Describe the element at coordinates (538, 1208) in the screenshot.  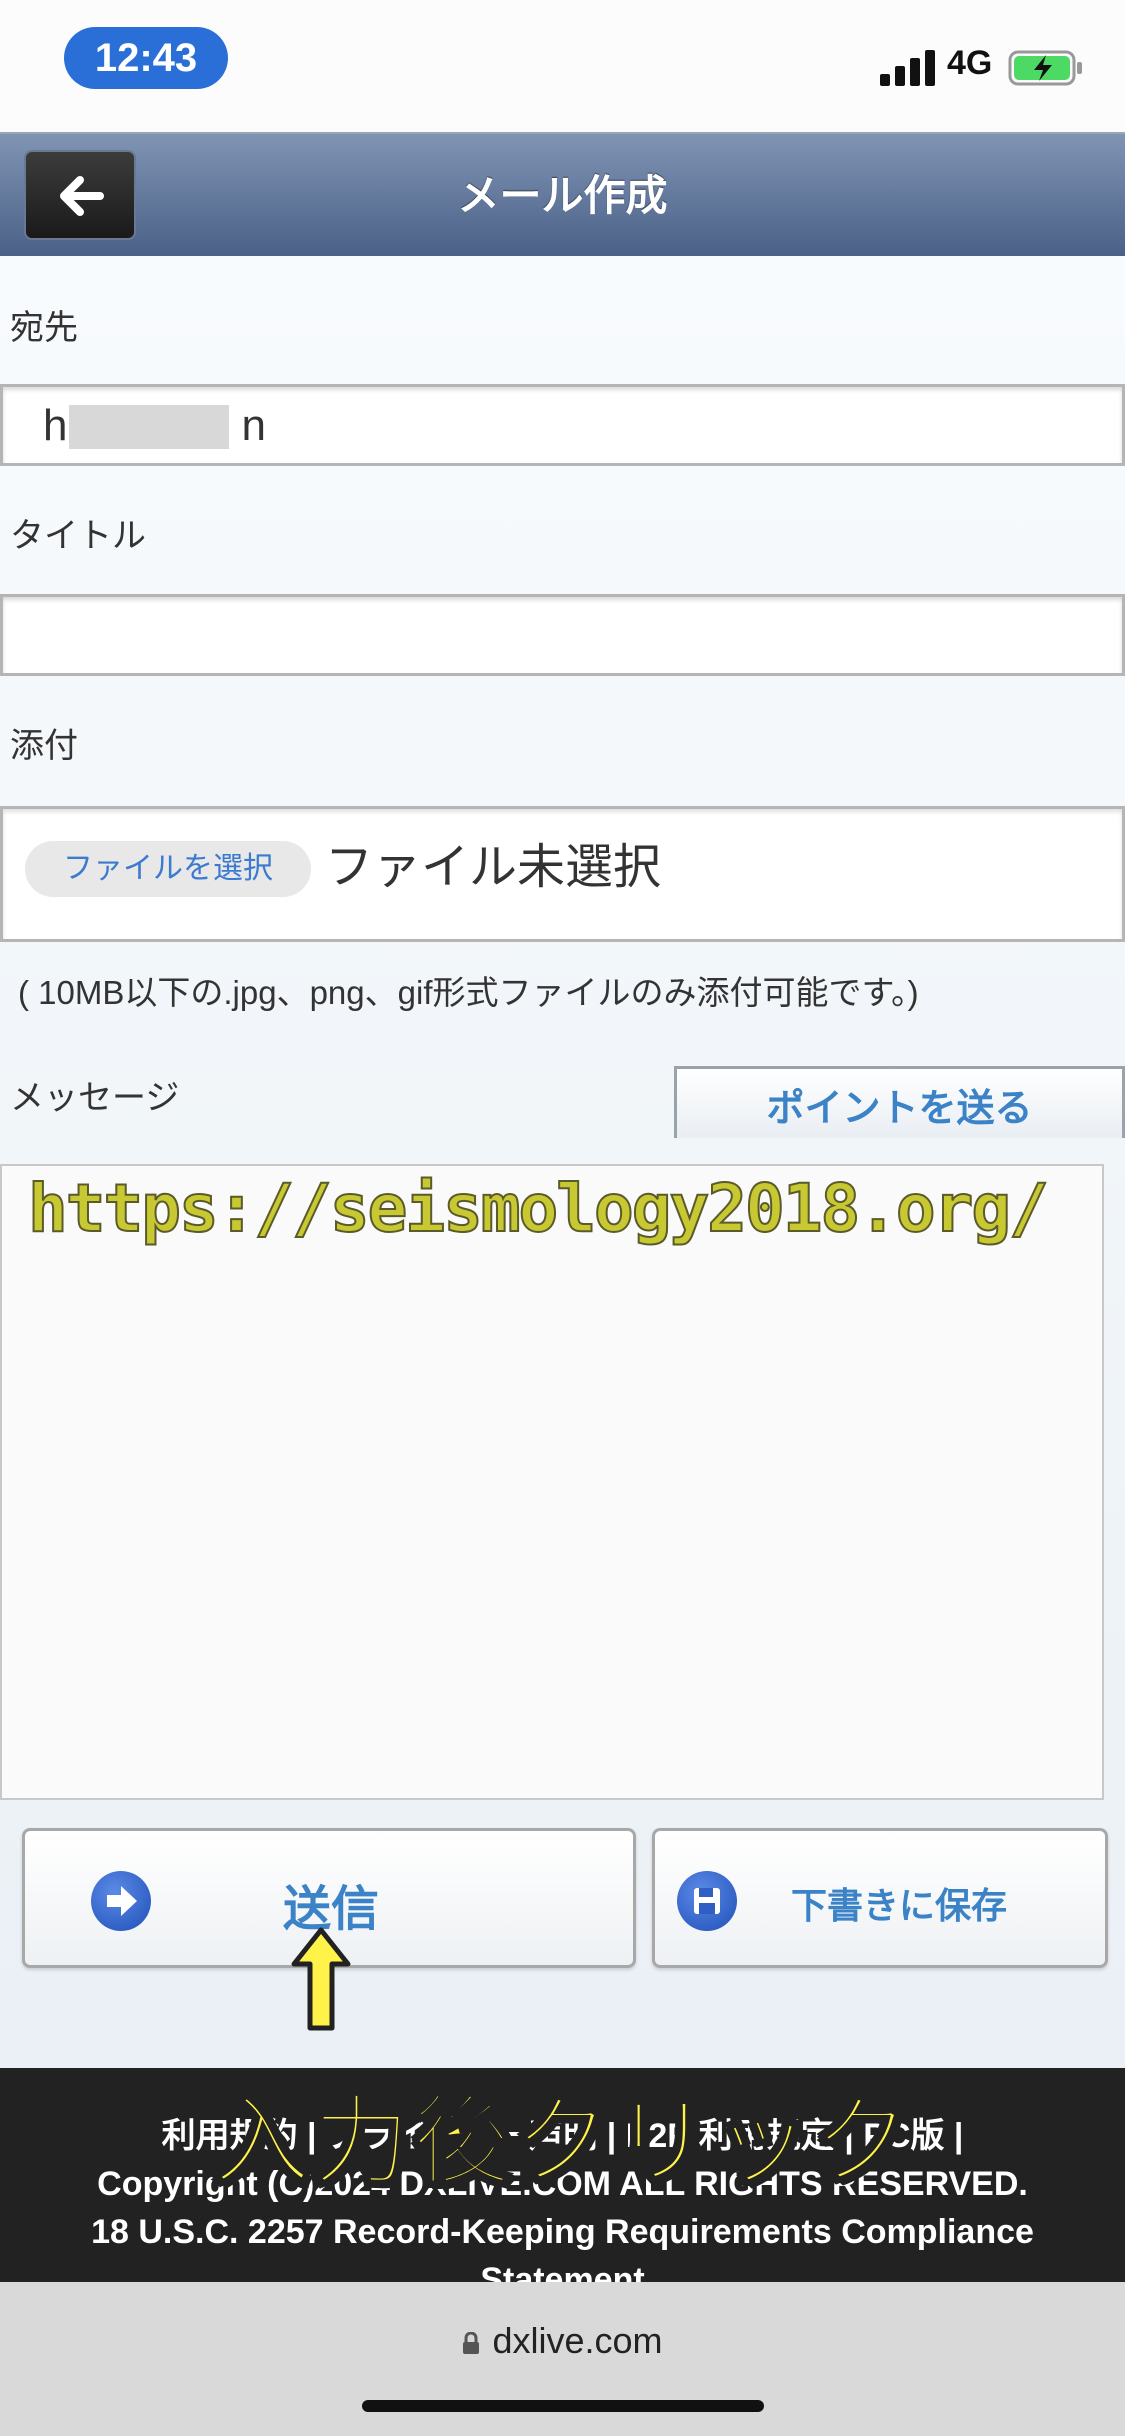
I see `message-value: https://seismology2018.org/` at that location.